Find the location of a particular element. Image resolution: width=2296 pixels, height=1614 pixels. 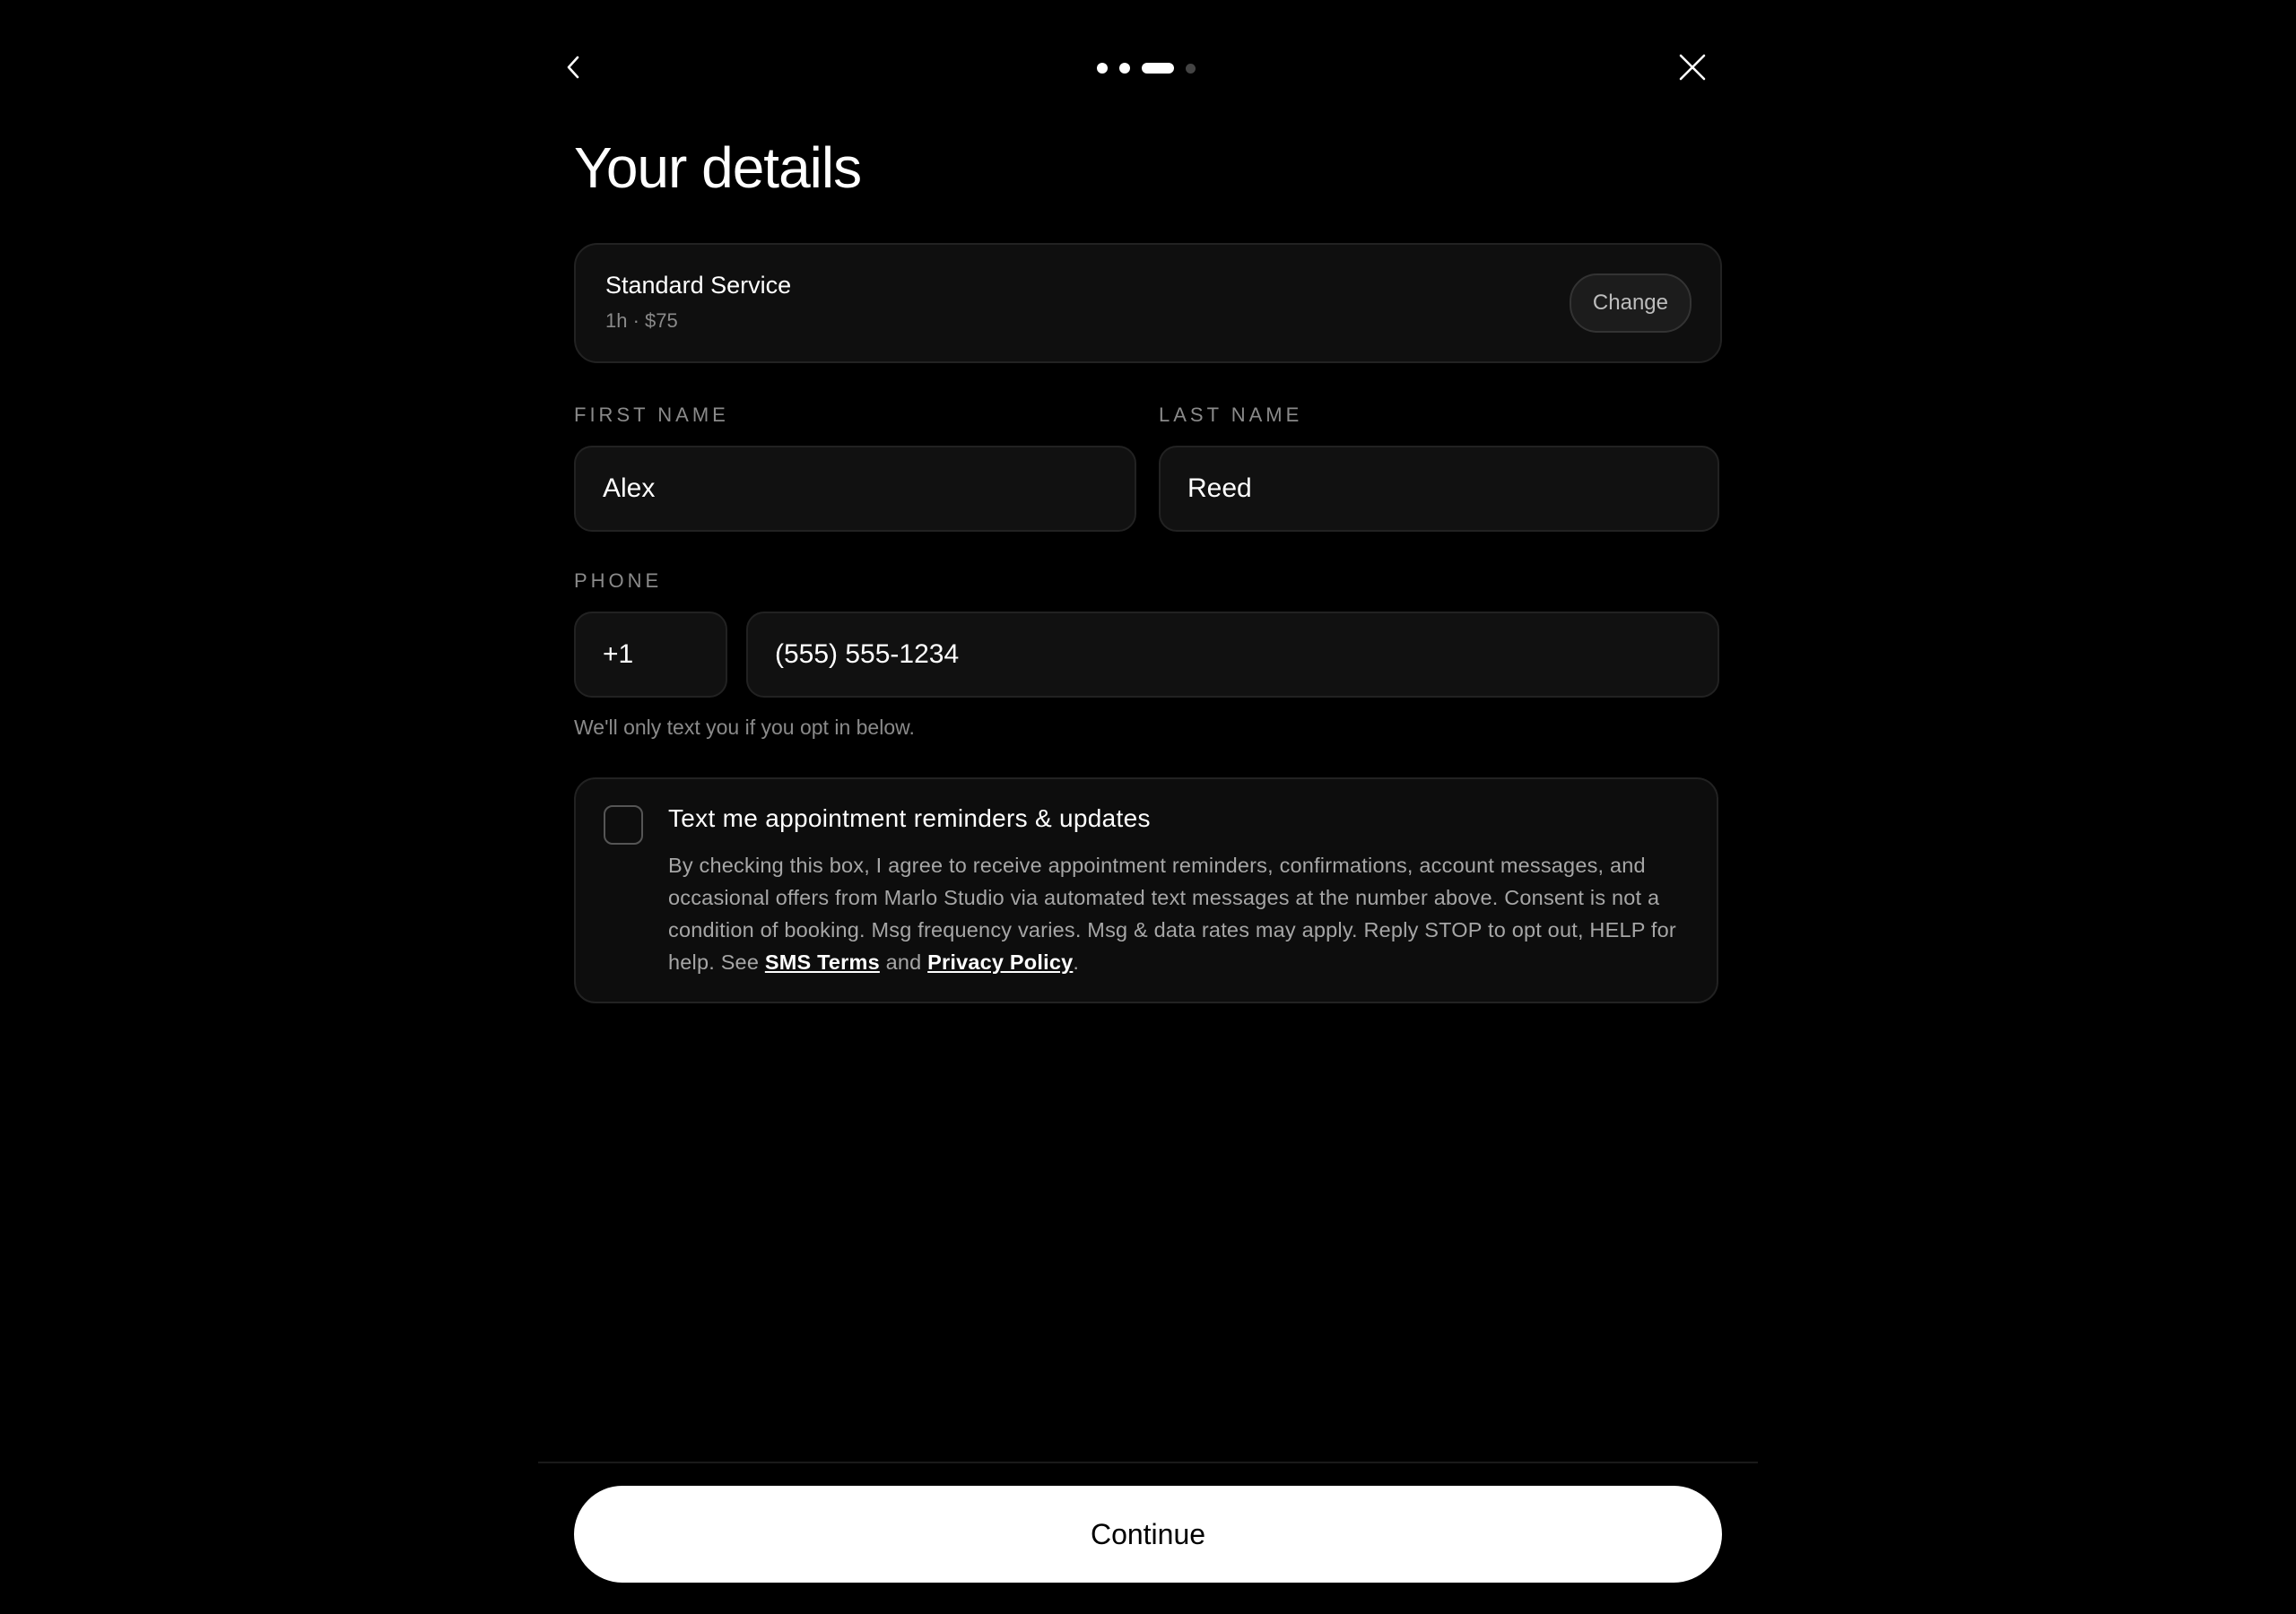

country-code-input is located at coordinates (651, 654).